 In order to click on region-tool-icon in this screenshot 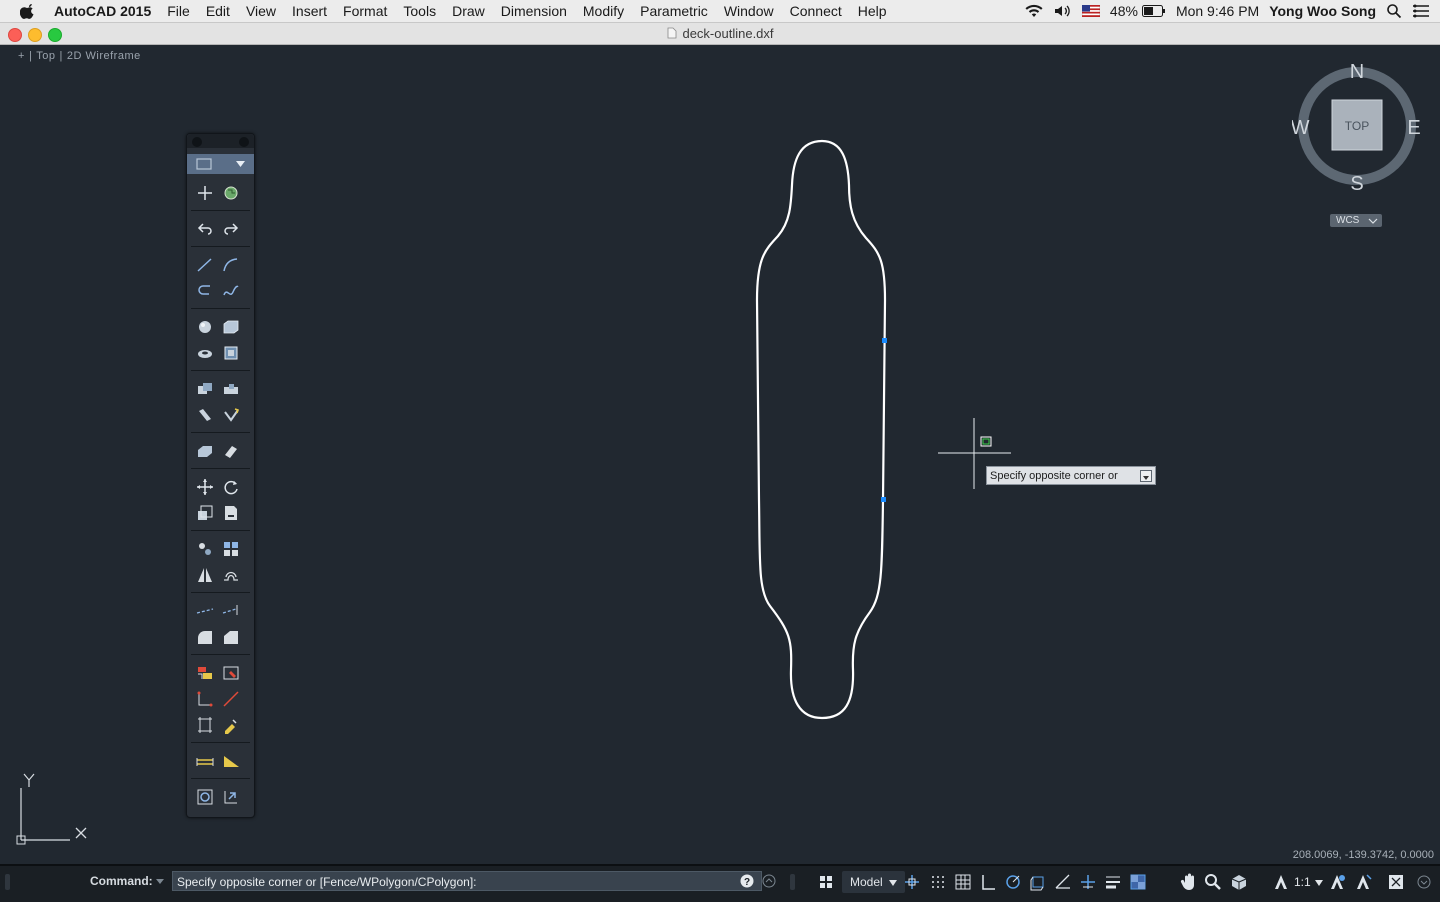, I will do `click(231, 353)`.